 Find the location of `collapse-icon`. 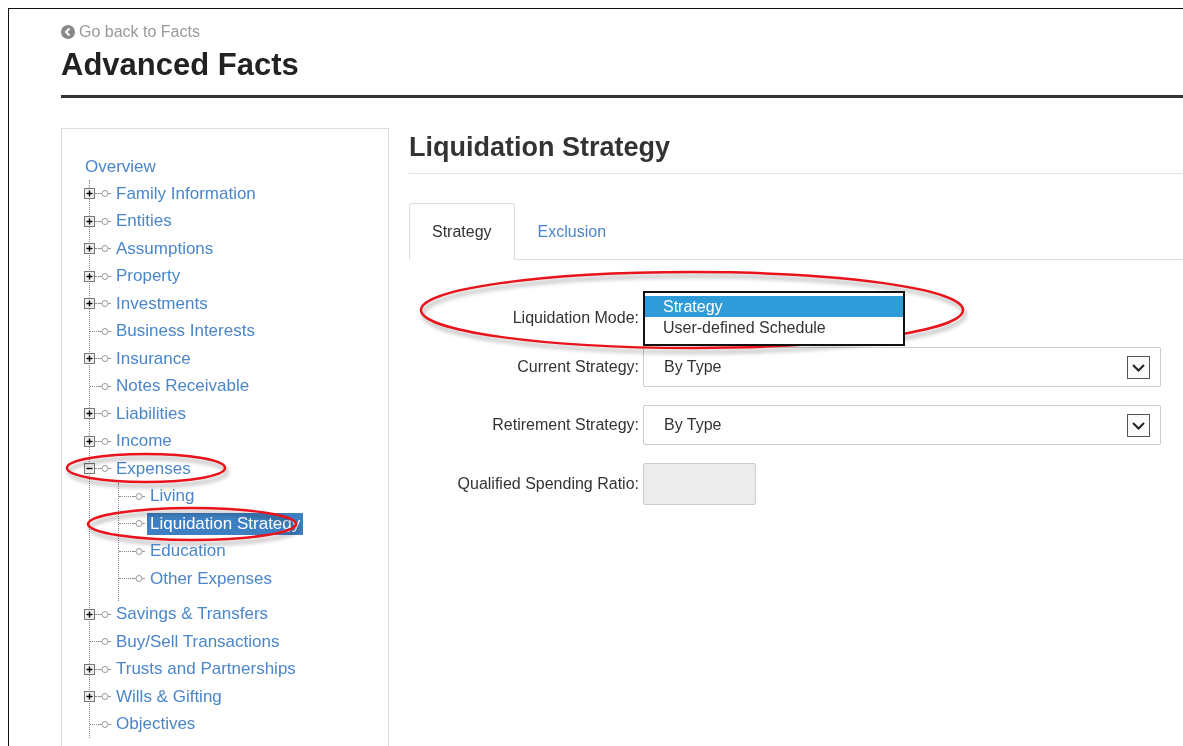

collapse-icon is located at coordinates (89, 469).